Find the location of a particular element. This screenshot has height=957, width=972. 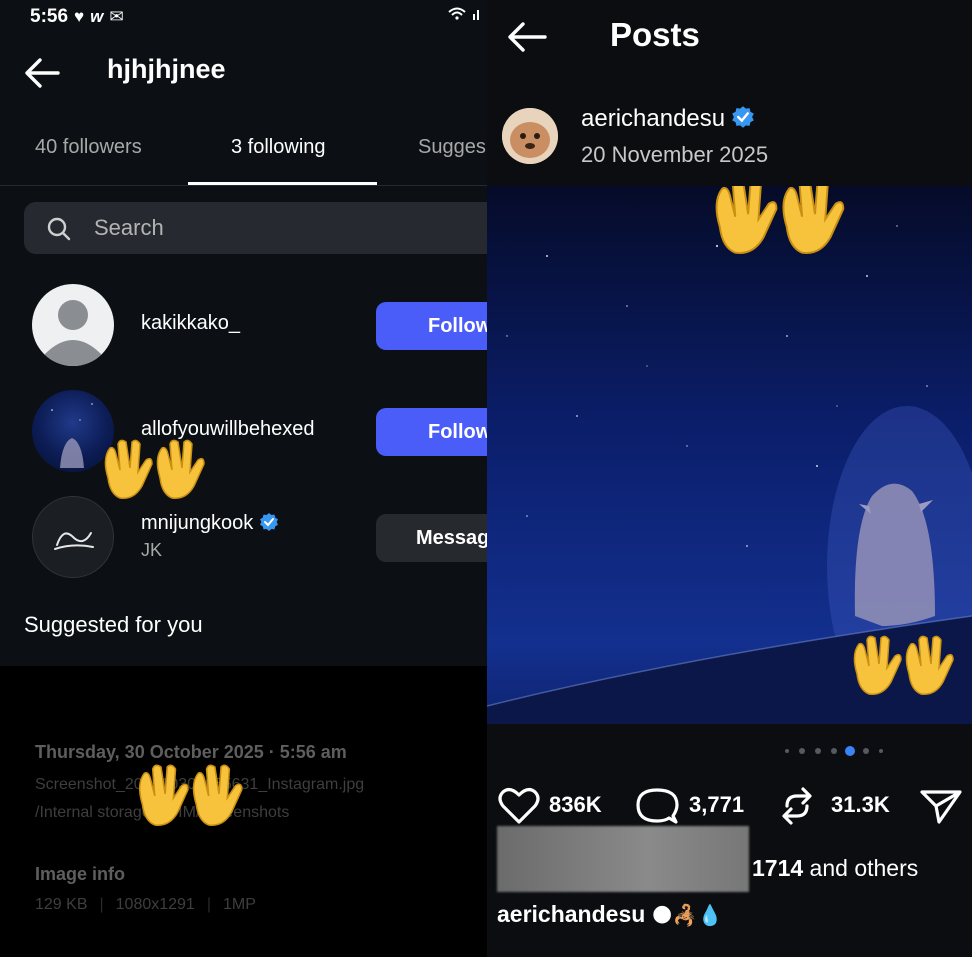

image-size: 129 KB is located at coordinates (61, 904).